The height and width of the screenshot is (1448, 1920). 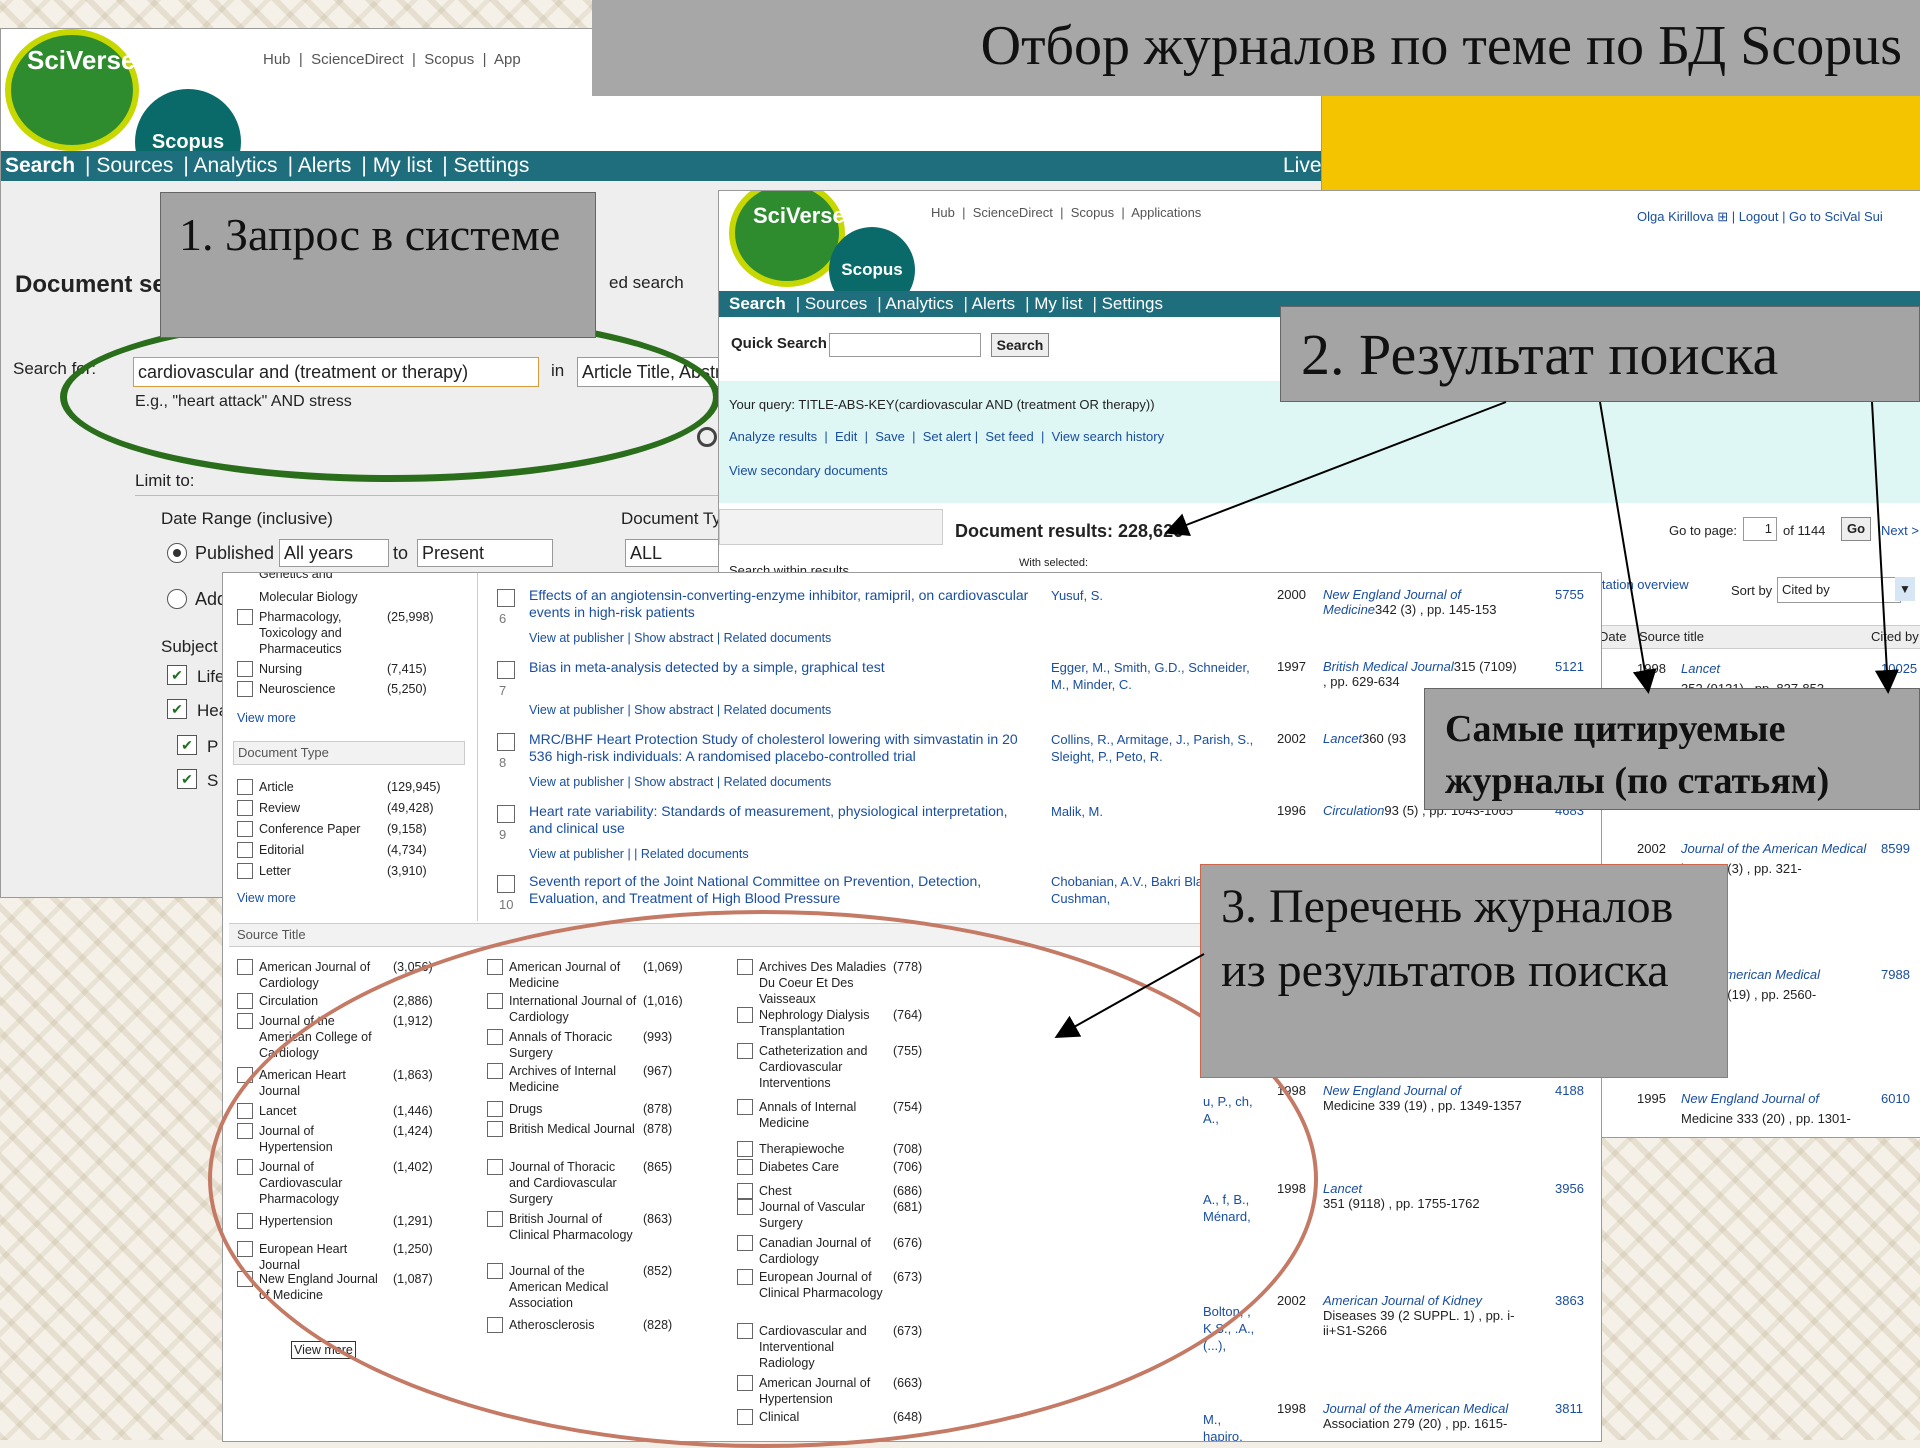 I want to click on arrow-to-source-col, so click(x=1628, y=547).